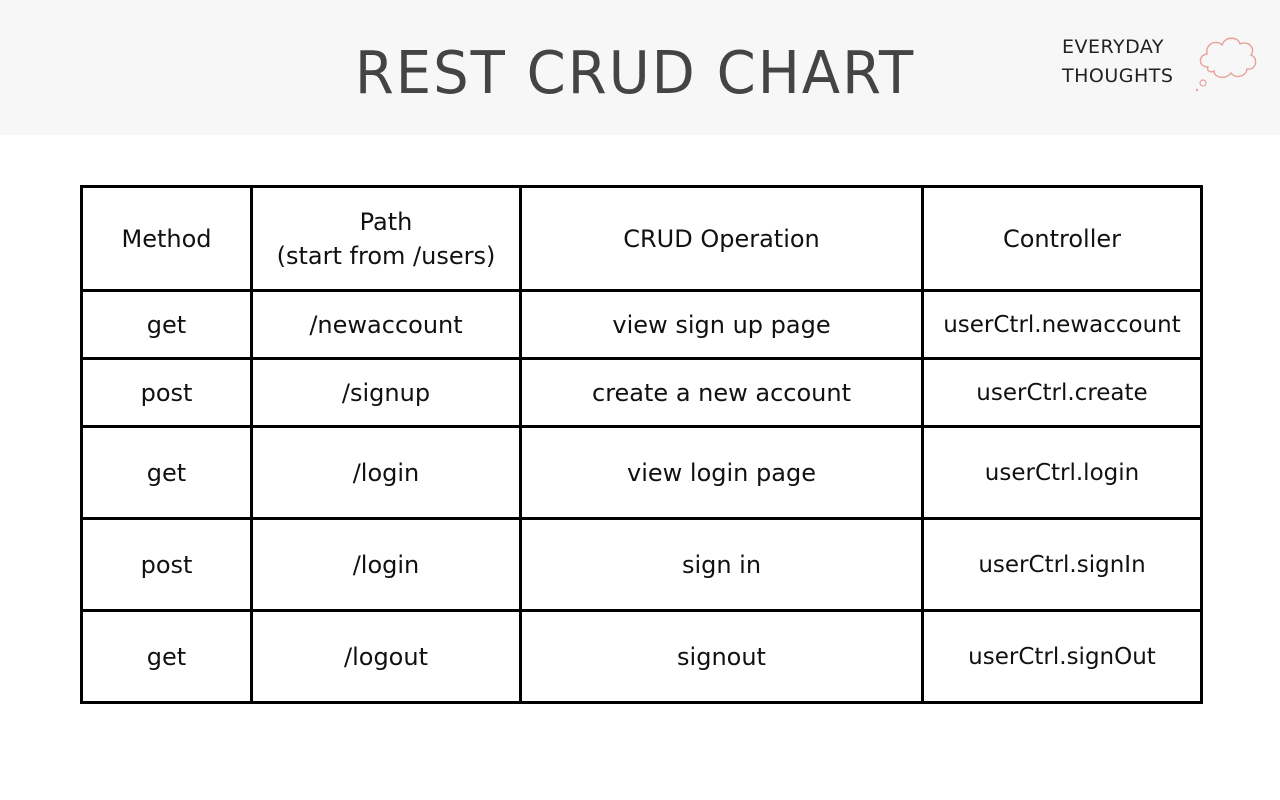 Image resolution: width=1280 pixels, height=800 pixels. Describe the element at coordinates (1062, 564) in the screenshot. I see `cell-controller: userCtrl.signIn` at that location.